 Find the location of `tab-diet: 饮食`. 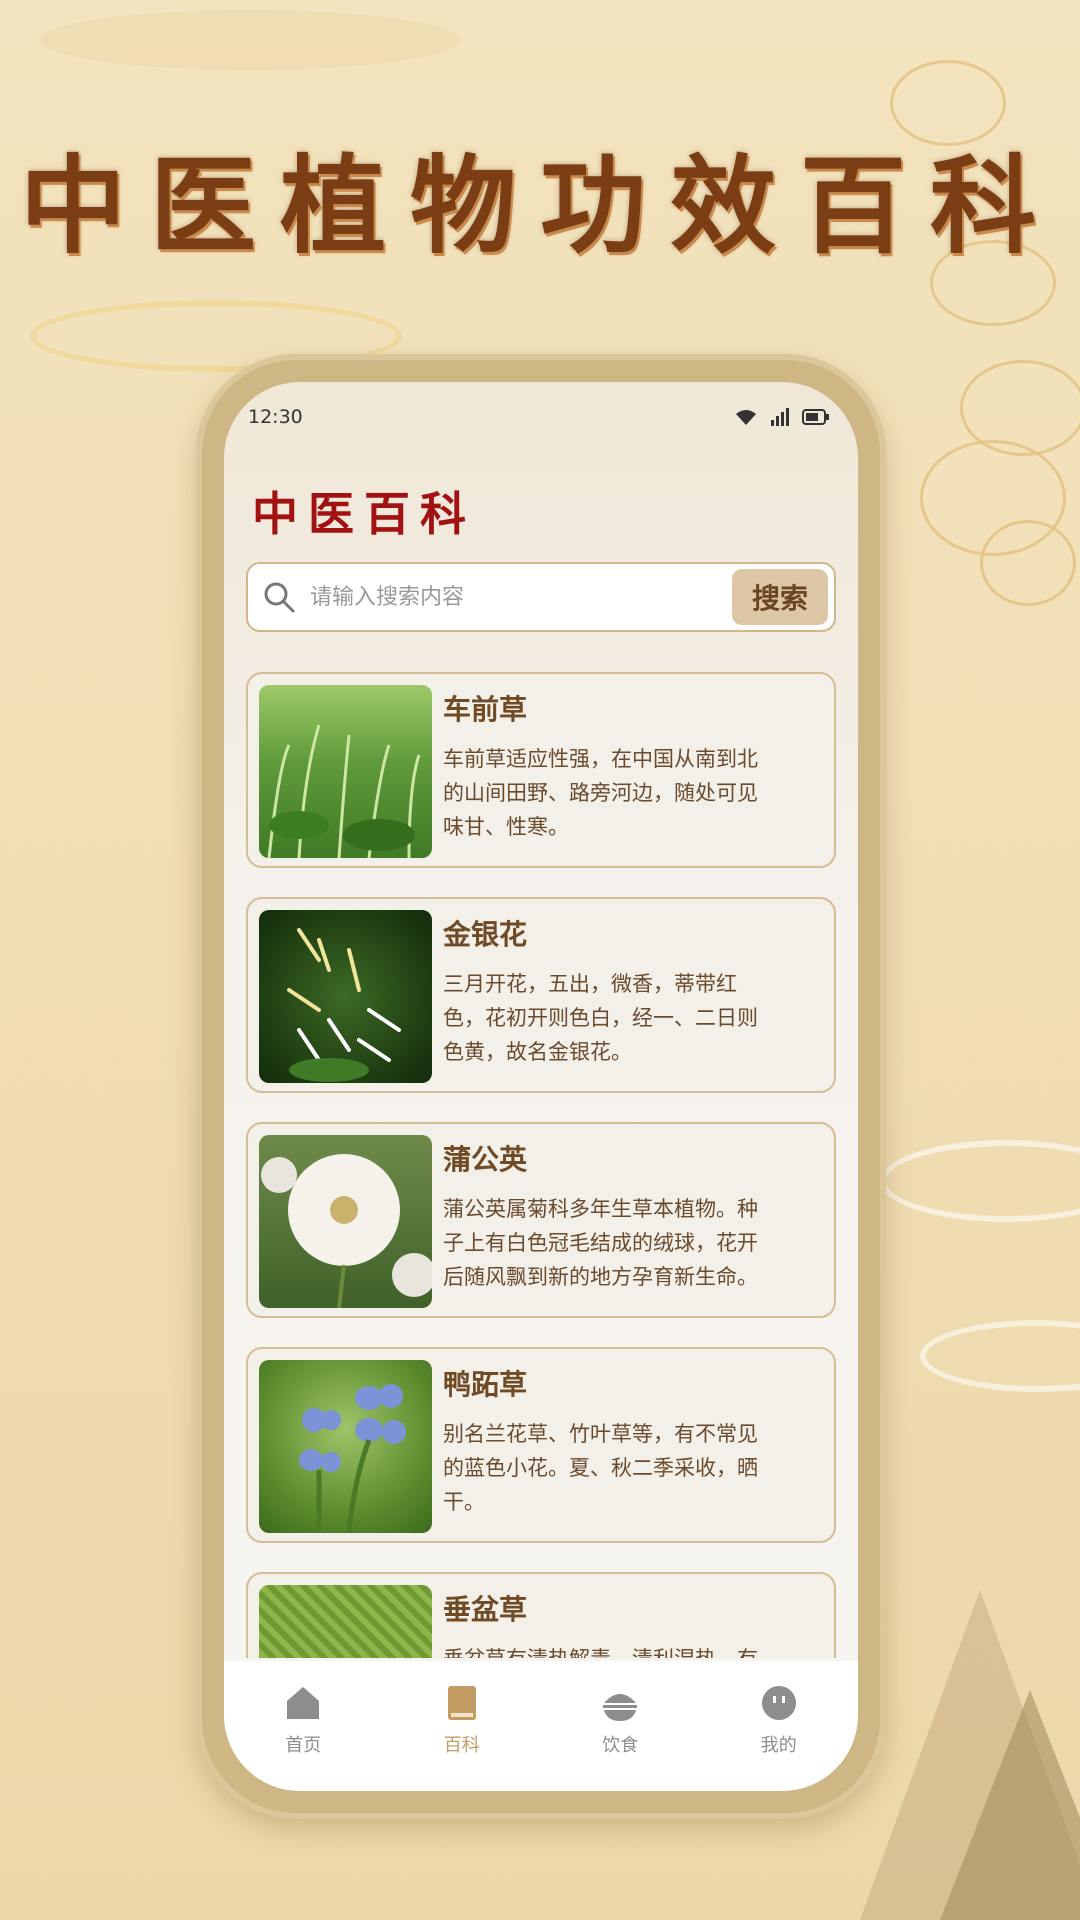

tab-diet: 饮食 is located at coordinates (620, 1720).